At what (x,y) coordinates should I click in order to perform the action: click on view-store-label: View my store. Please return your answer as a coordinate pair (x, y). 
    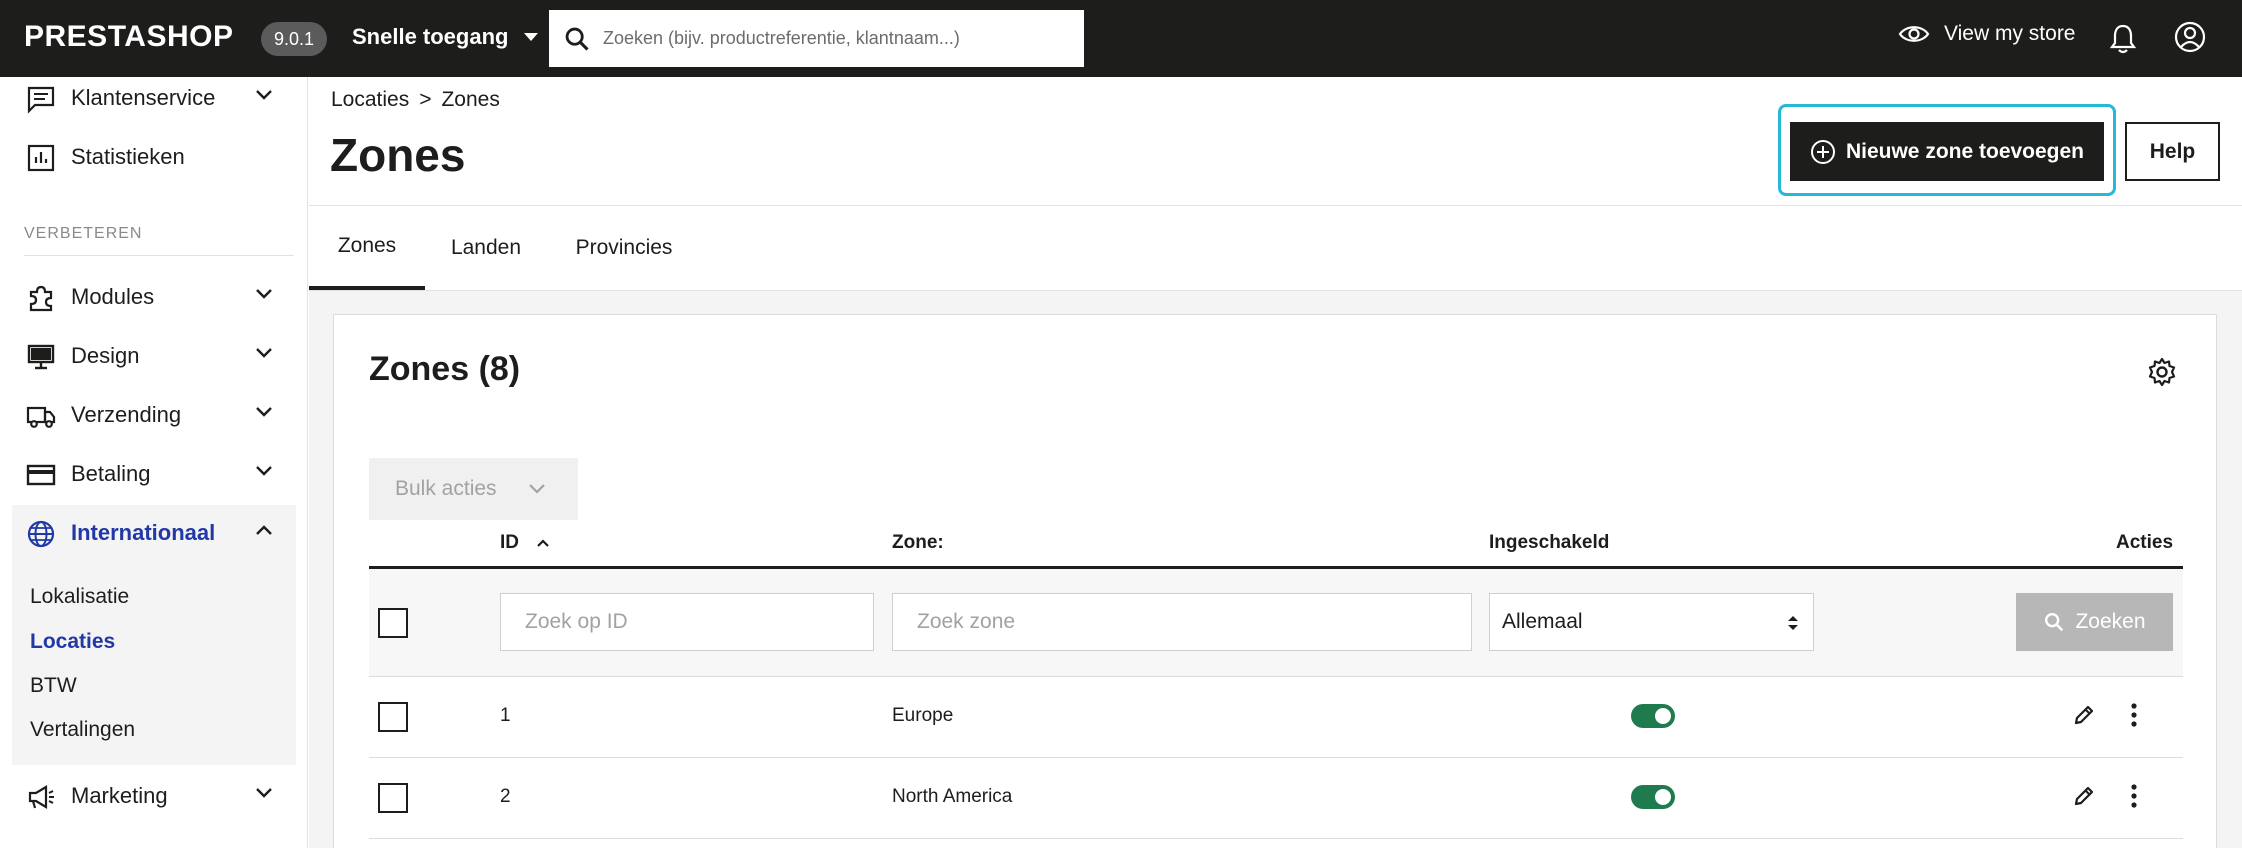
    Looking at the image, I should click on (2010, 33).